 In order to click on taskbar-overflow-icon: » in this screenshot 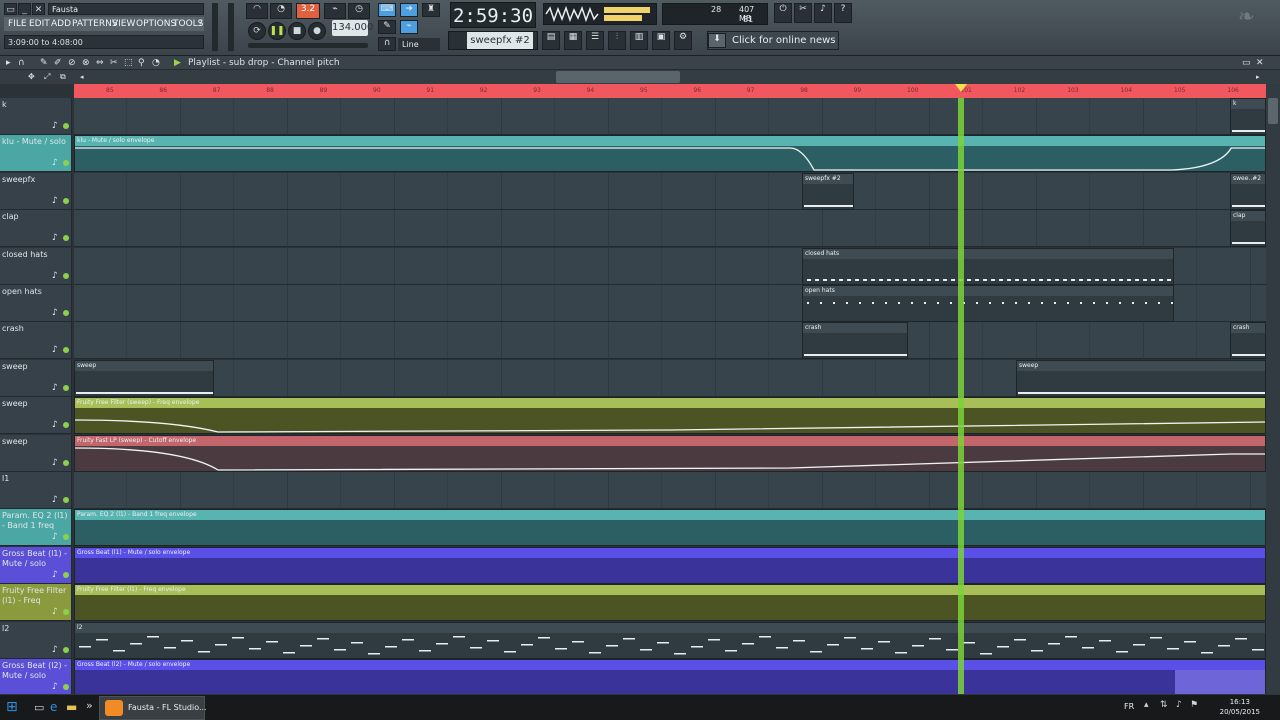, I will do `click(89, 705)`.